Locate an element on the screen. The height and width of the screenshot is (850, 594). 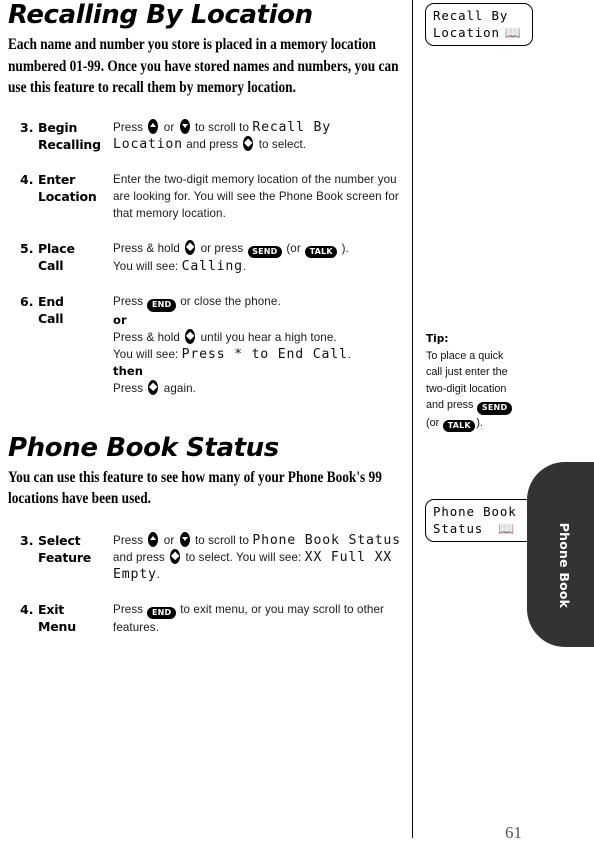
step-label: Enter Location is located at coordinates (77, 188).